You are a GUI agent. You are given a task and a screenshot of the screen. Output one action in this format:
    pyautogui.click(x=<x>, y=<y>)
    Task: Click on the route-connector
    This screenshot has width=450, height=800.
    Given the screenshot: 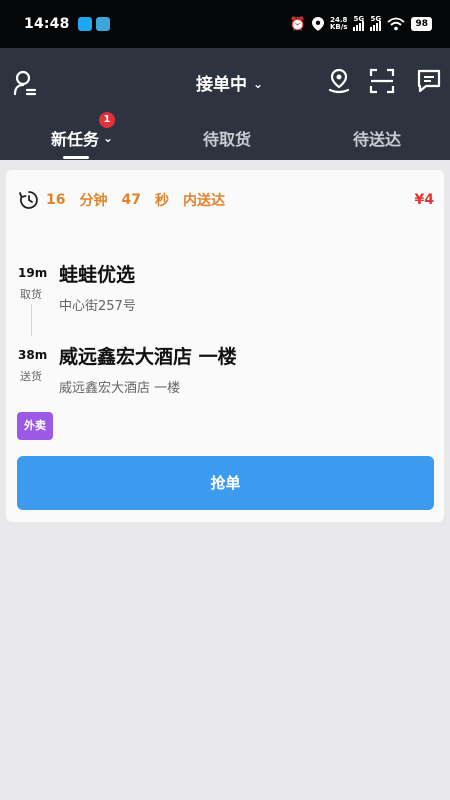 What is the action you would take?
    pyautogui.click(x=31, y=320)
    